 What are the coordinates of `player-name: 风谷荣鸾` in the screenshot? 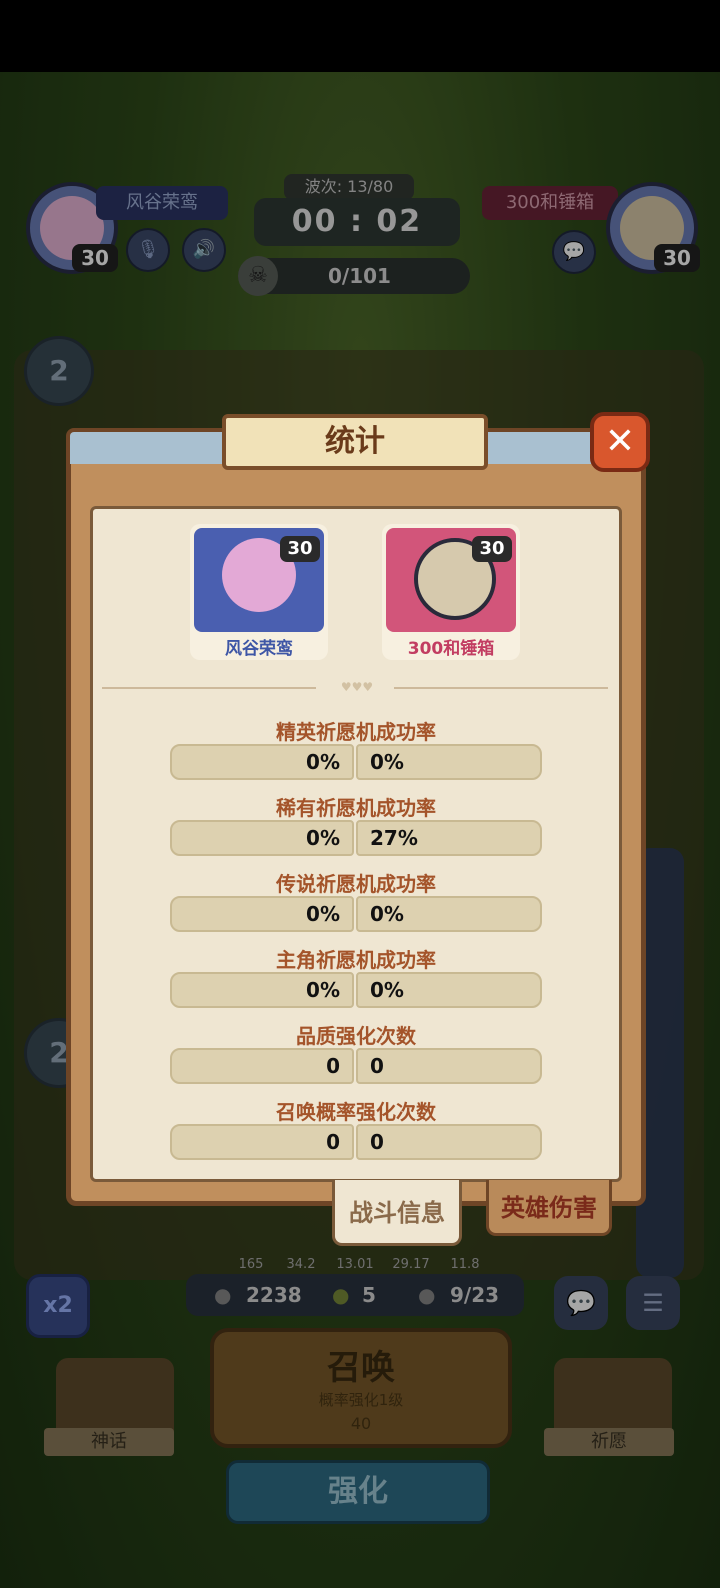 It's located at (259, 649).